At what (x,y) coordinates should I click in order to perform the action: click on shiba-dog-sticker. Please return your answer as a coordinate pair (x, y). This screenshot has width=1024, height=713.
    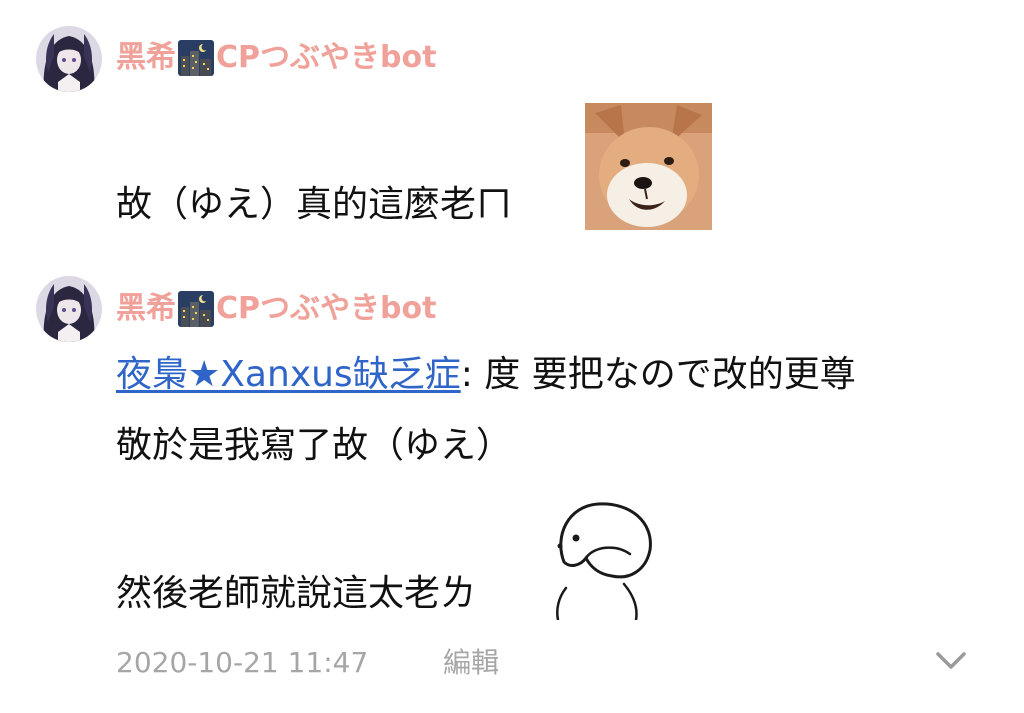
    Looking at the image, I should click on (648, 166).